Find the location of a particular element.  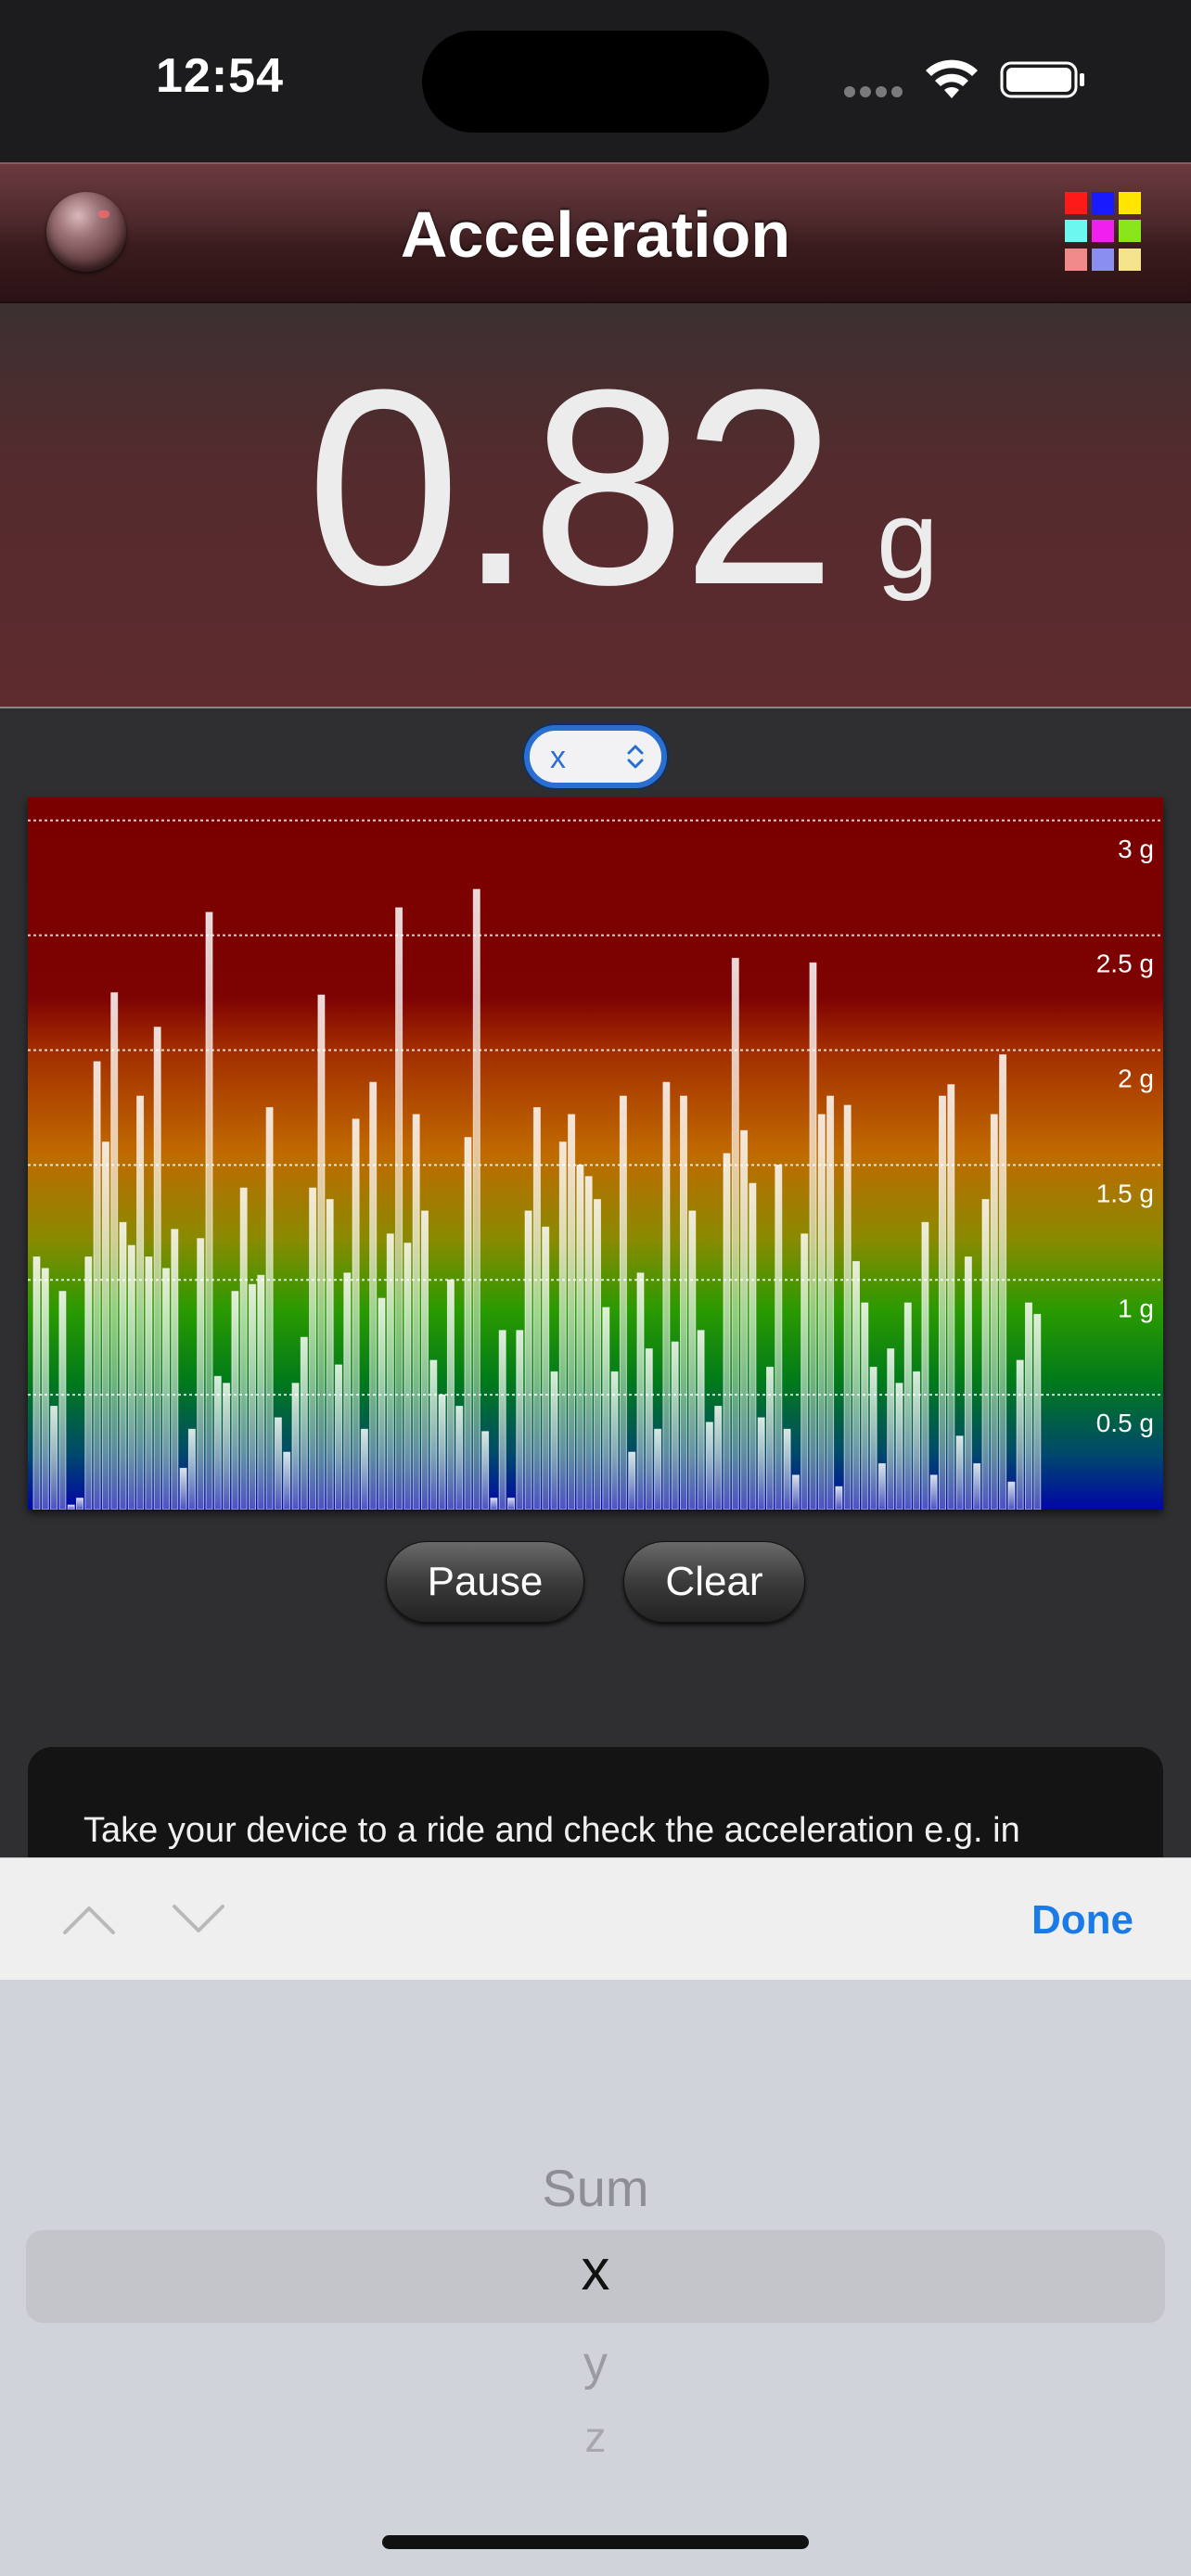

battery-icon is located at coordinates (1042, 79).